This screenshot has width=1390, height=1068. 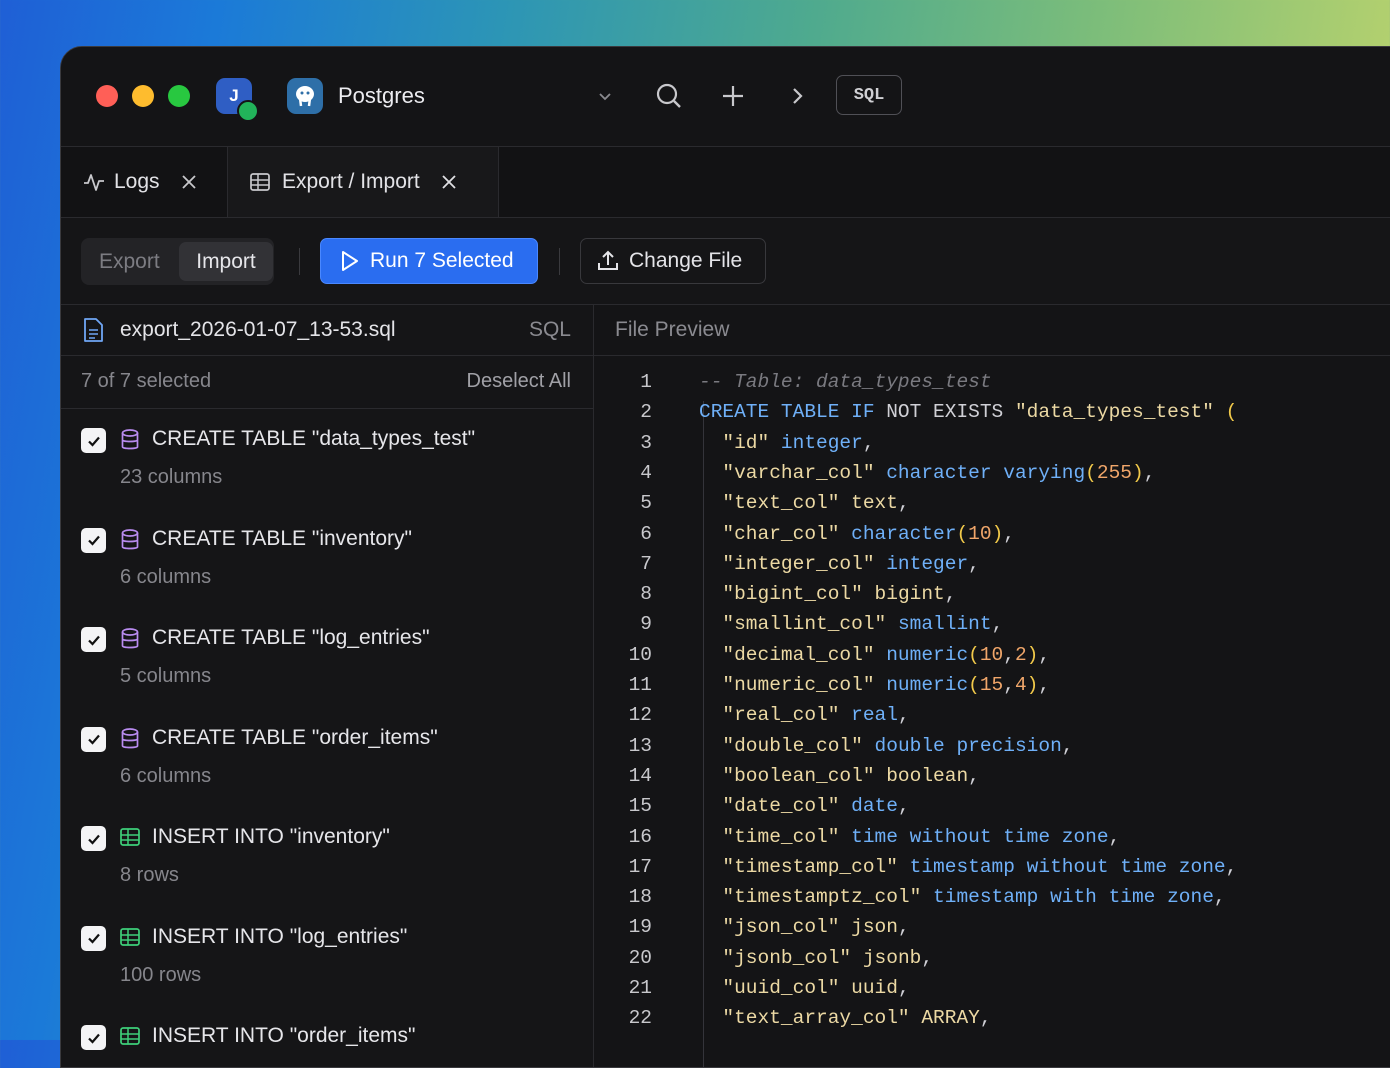 I want to click on mode-import-button: Import, so click(x=226, y=261).